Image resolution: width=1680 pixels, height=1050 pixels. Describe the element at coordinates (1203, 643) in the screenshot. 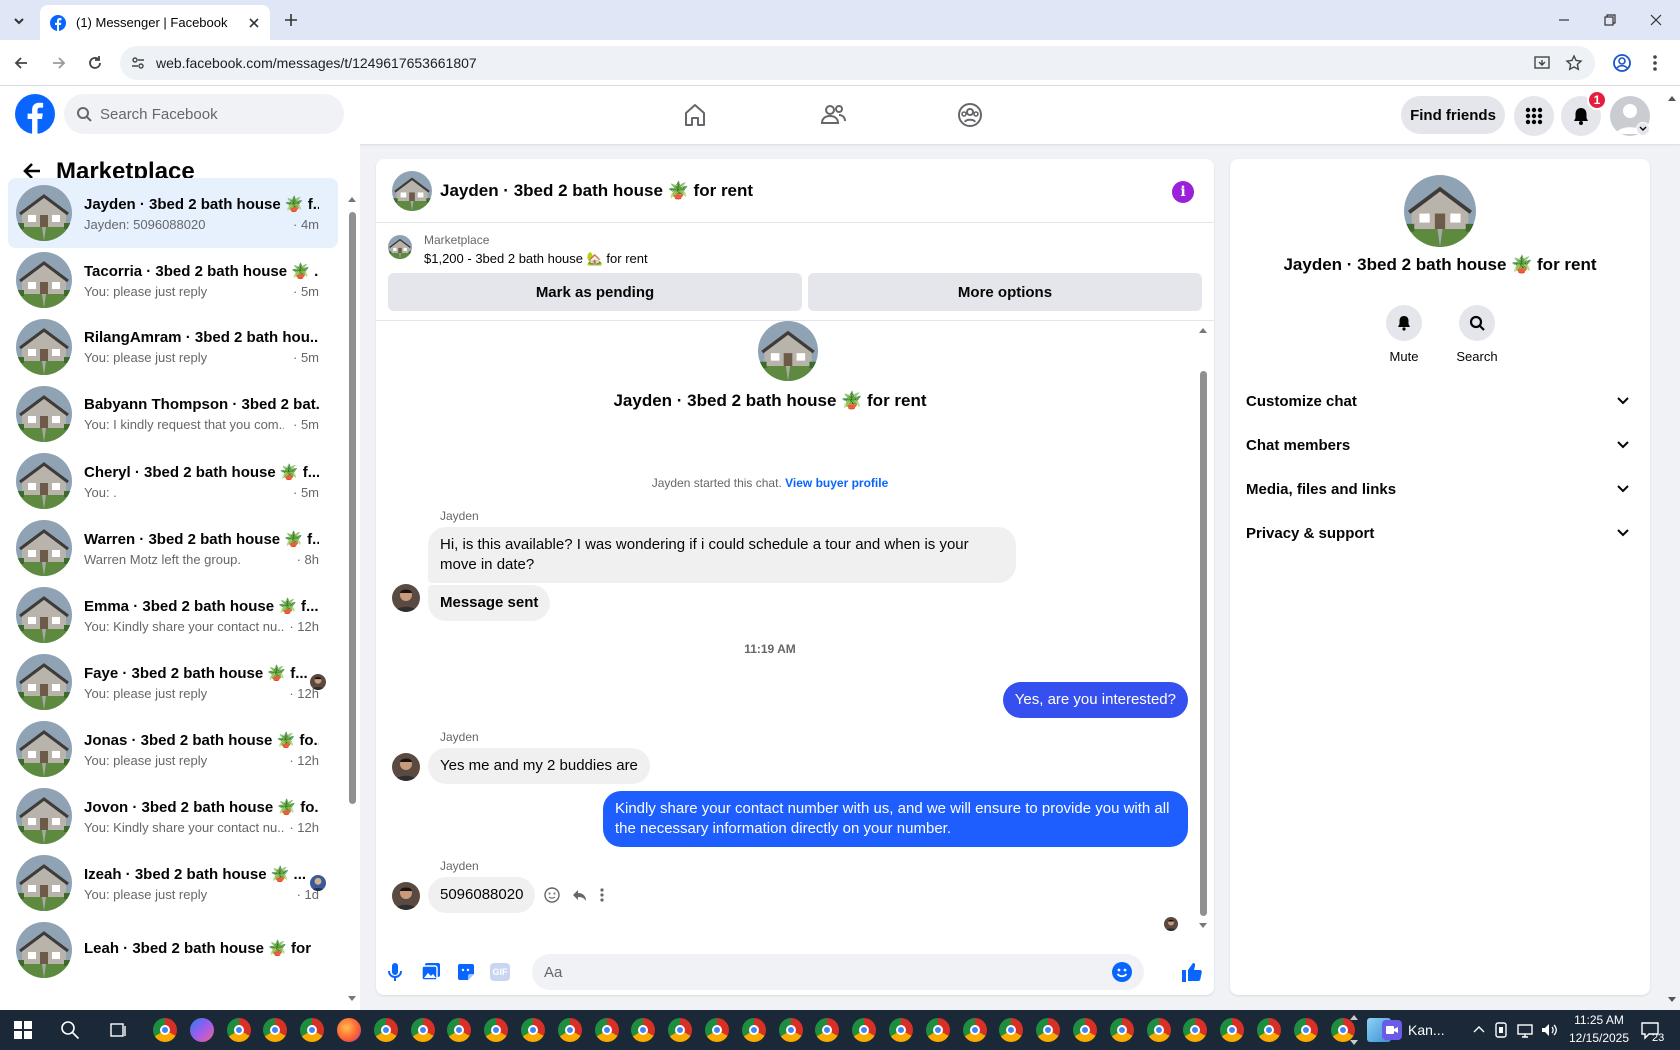

I see `thread-scrollbar` at that location.